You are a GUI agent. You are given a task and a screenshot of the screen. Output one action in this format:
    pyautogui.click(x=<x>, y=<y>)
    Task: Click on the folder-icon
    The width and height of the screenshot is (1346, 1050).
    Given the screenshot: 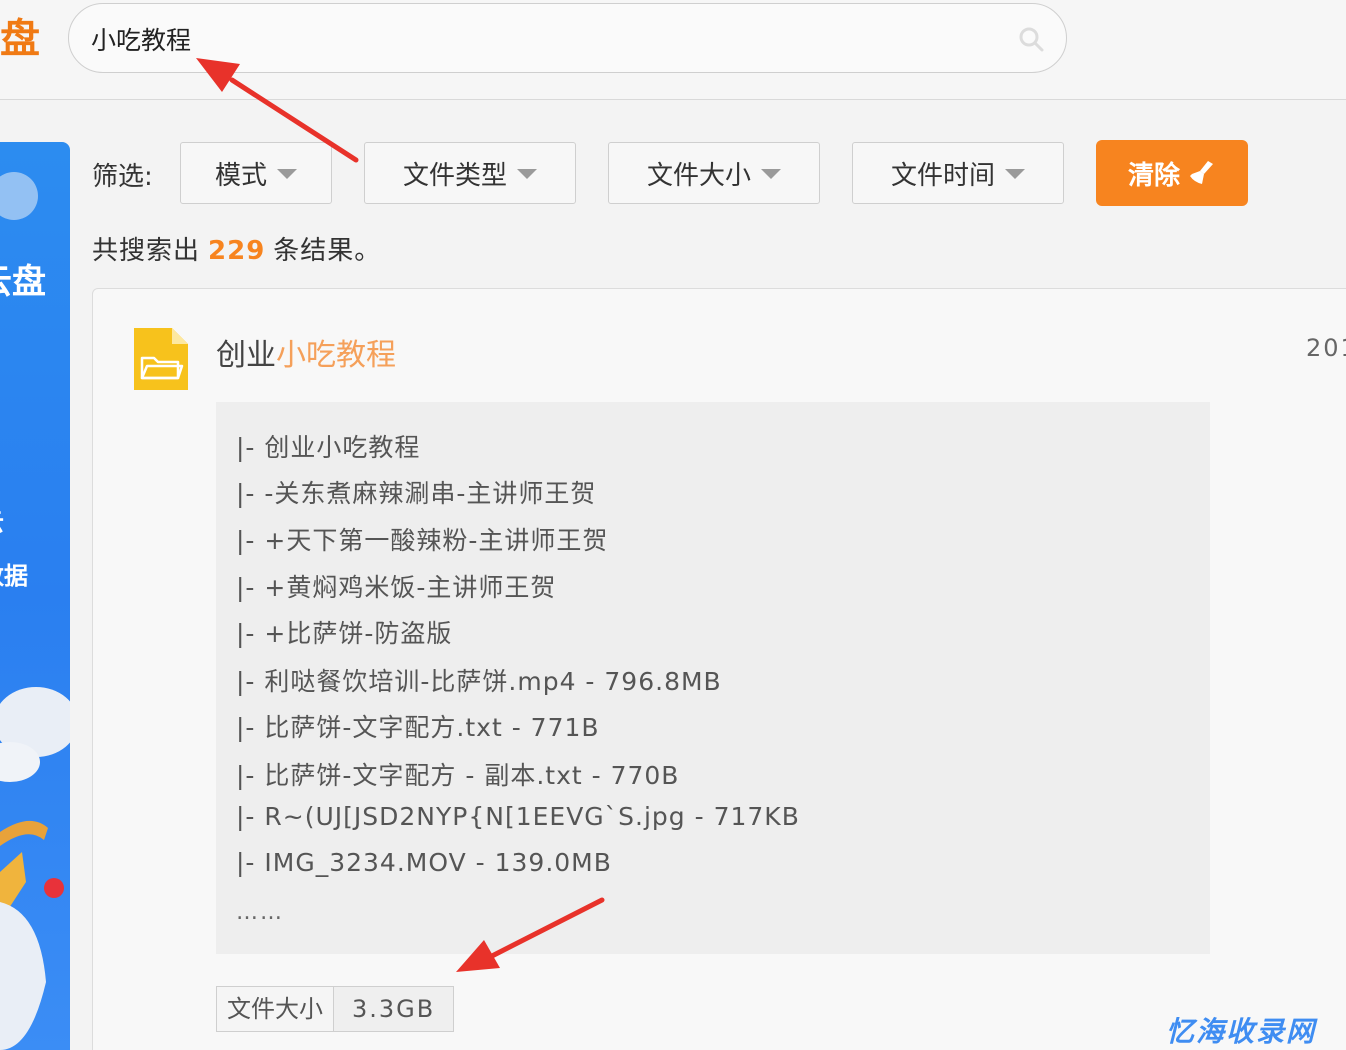 What is the action you would take?
    pyautogui.click(x=161, y=359)
    